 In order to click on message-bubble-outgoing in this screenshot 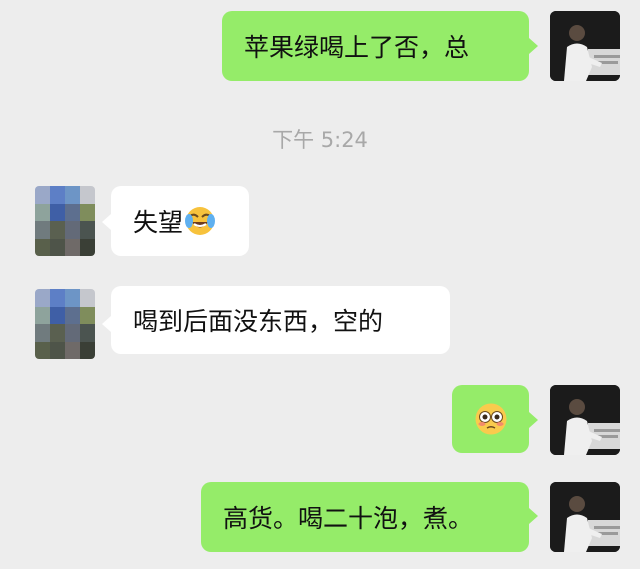, I will do `click(490, 419)`.